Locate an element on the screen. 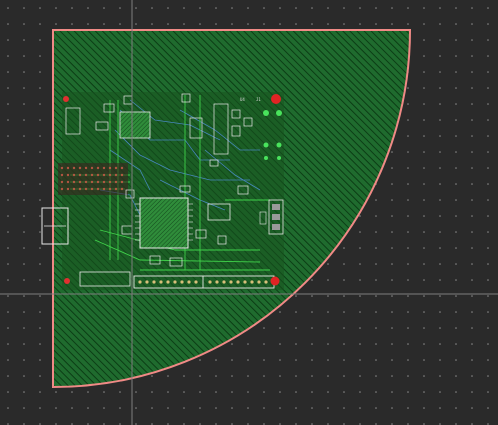  label-u4: U4 is located at coordinates (242, 99).